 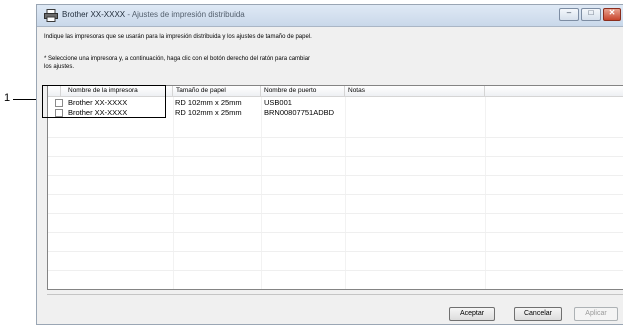 I want to click on close-icon: ✕, so click(x=612, y=12).